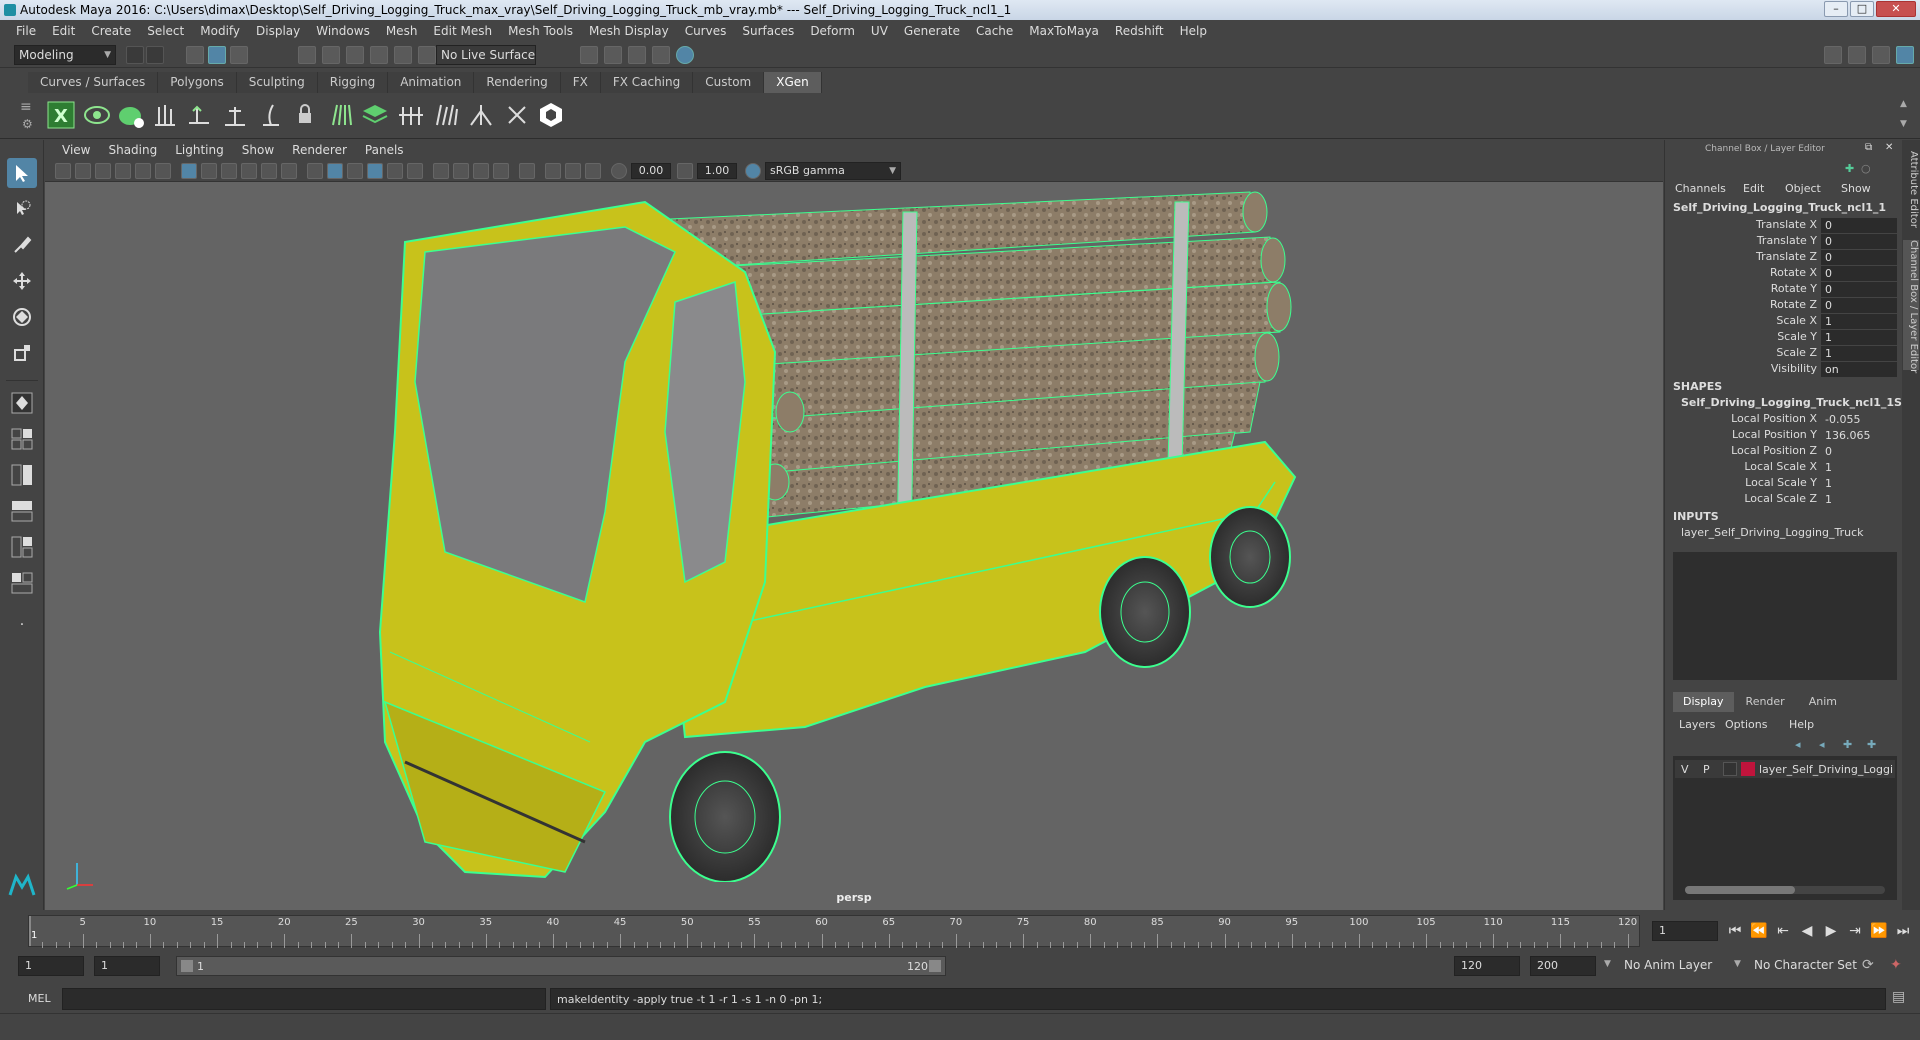 Image resolution: width=1920 pixels, height=1040 pixels. Describe the element at coordinates (1563, 966) in the screenshot. I see `animation-end-field: 200` at that location.